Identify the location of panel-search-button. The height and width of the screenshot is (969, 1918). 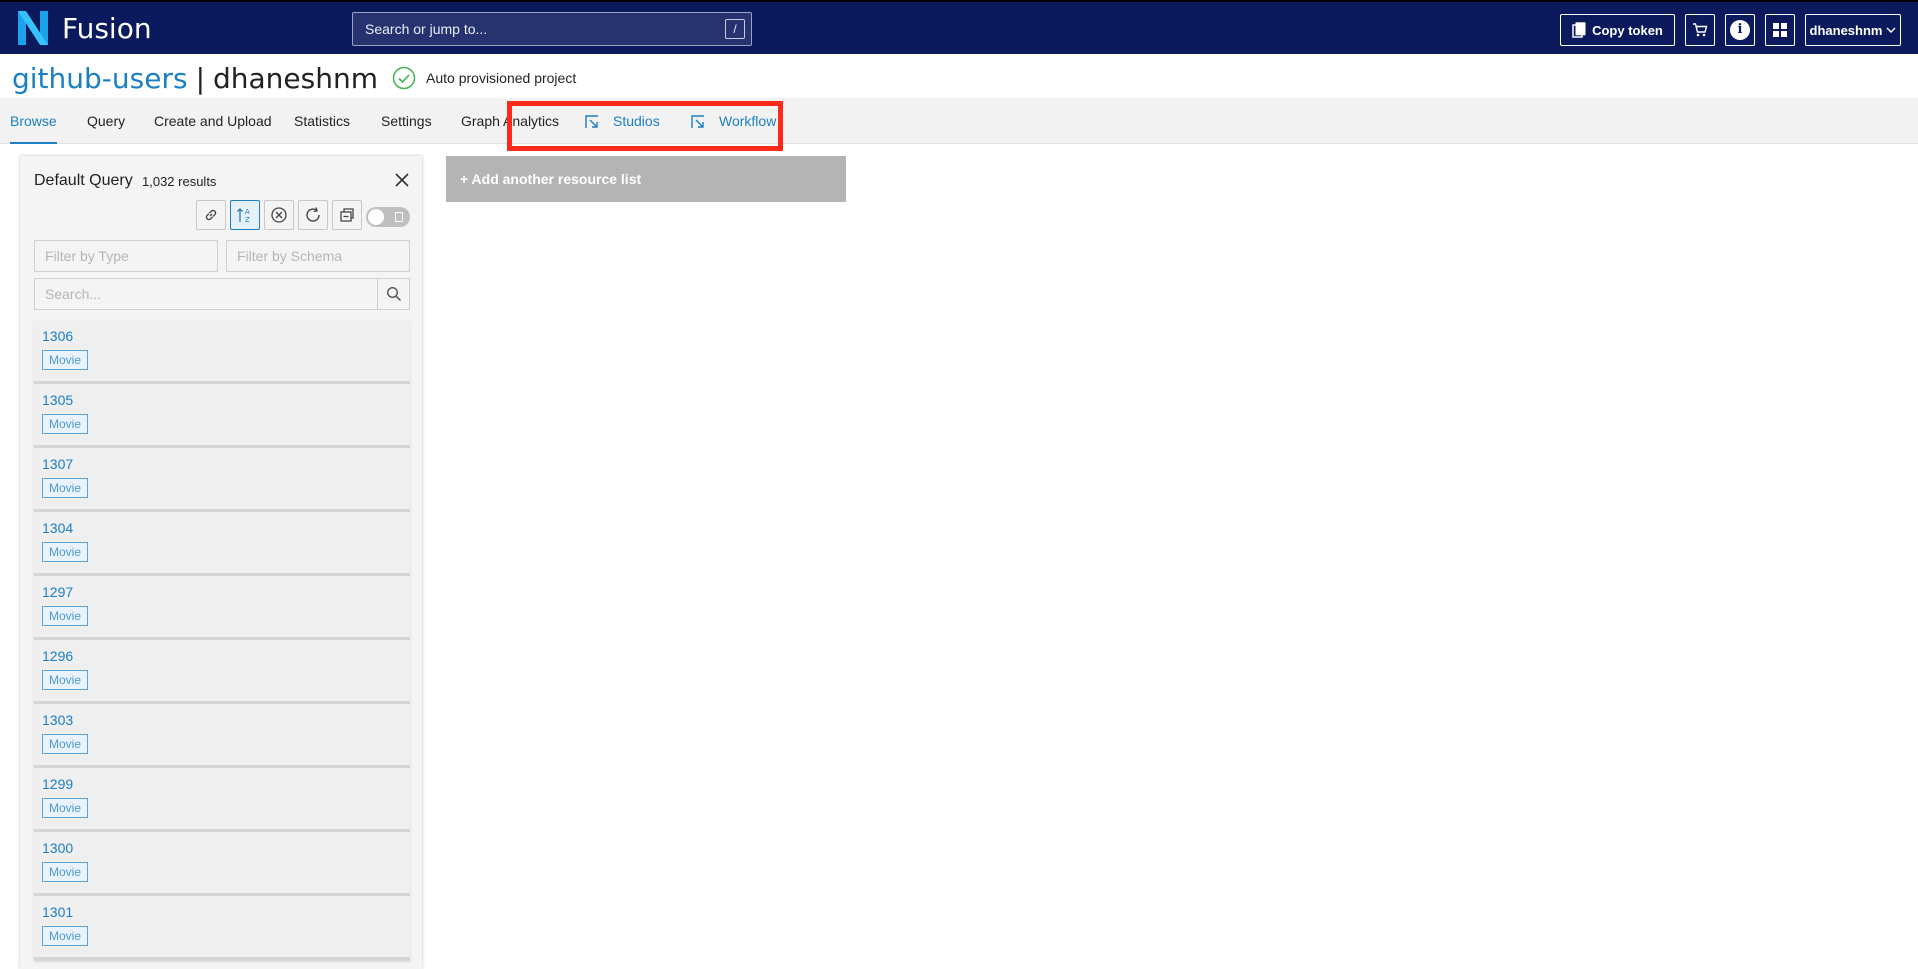
(393, 294).